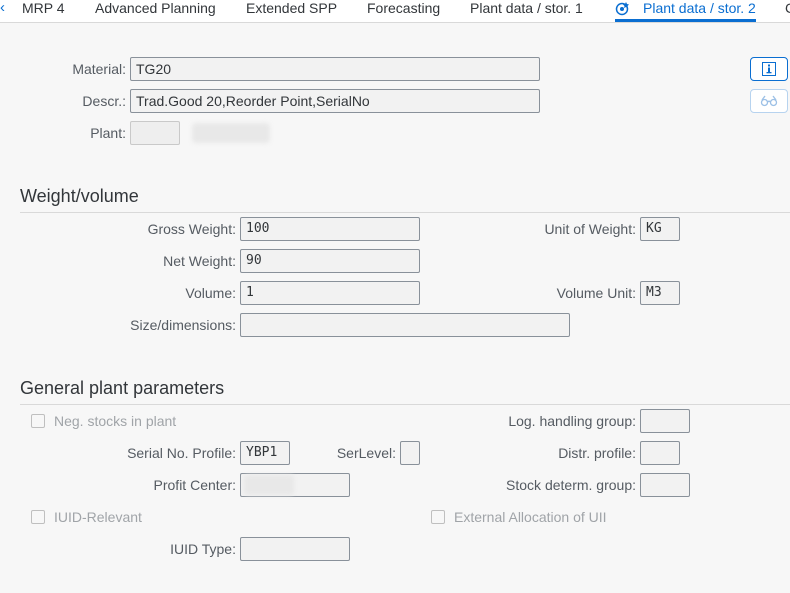  What do you see at coordinates (366, 453) in the screenshot?
I see `serlevel-label: SerLevel:` at bounding box center [366, 453].